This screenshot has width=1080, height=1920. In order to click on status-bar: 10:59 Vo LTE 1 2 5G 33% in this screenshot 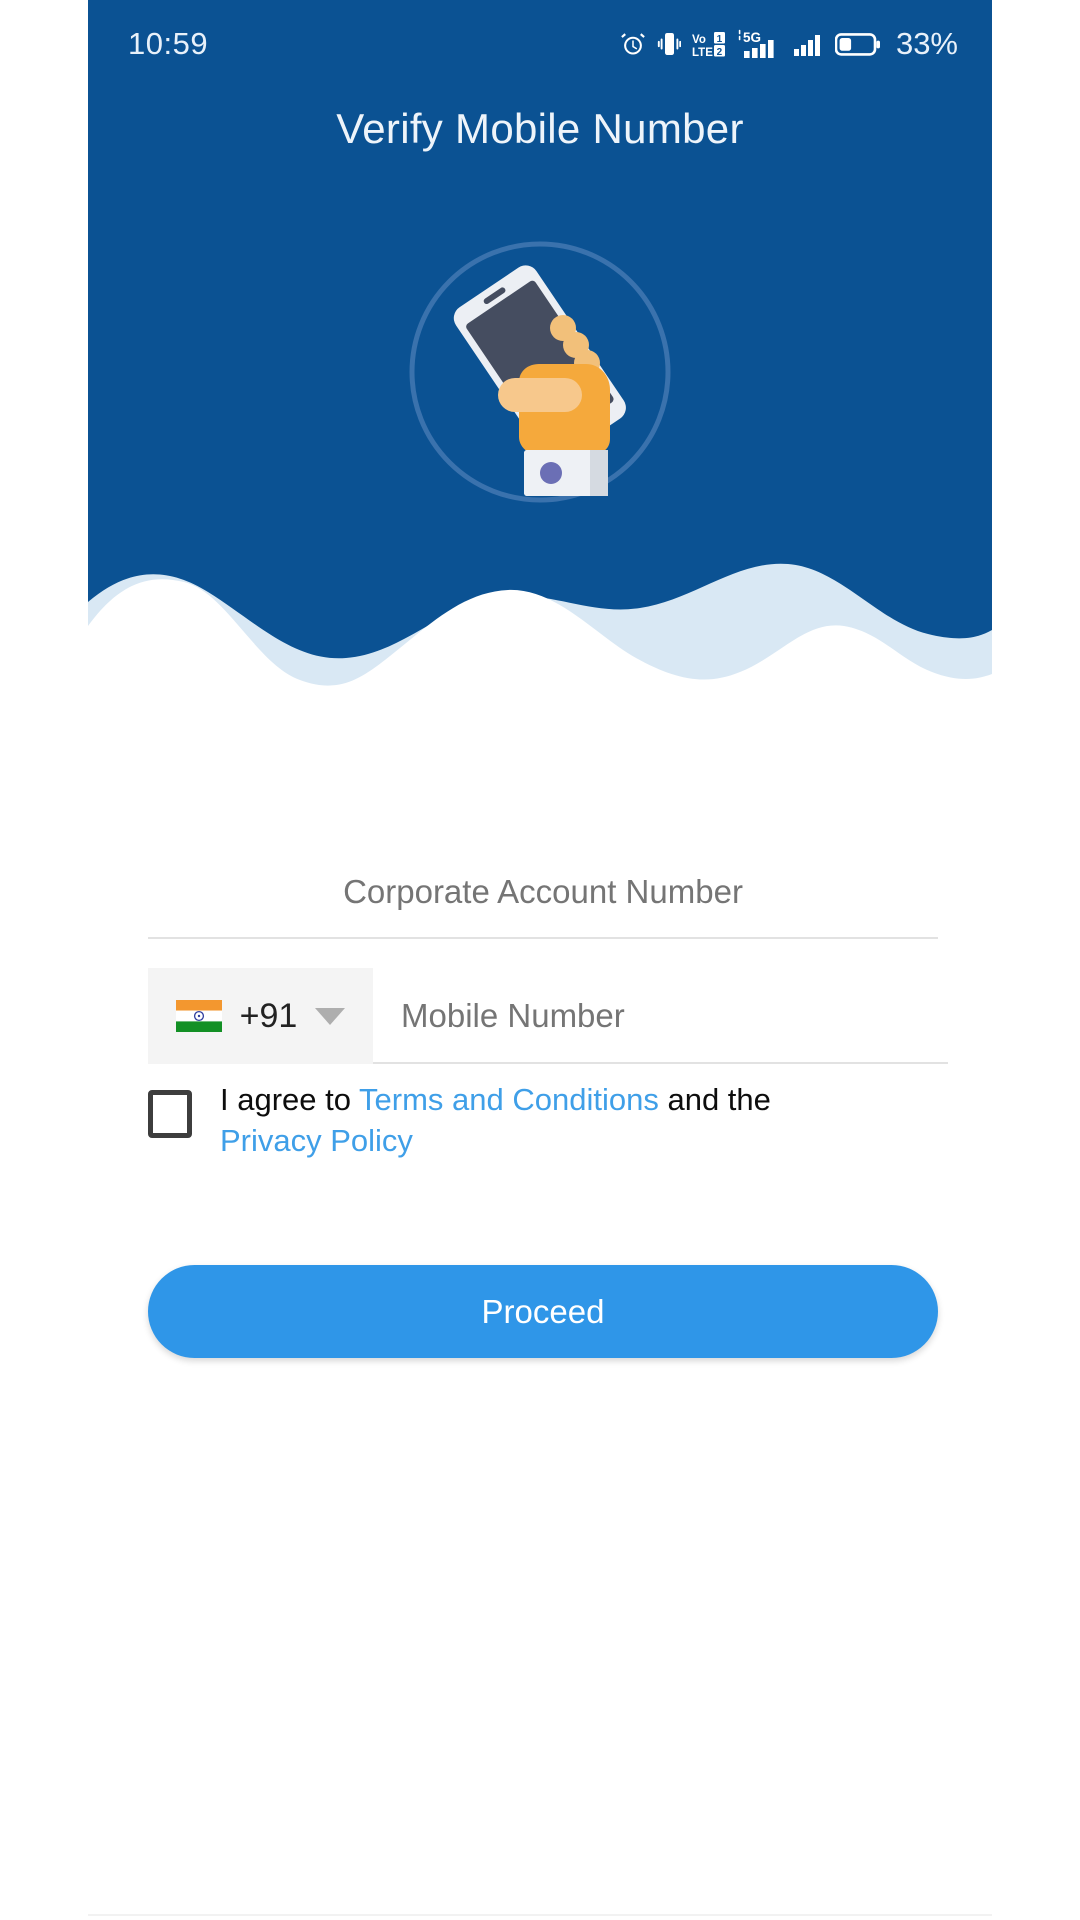, I will do `click(540, 44)`.